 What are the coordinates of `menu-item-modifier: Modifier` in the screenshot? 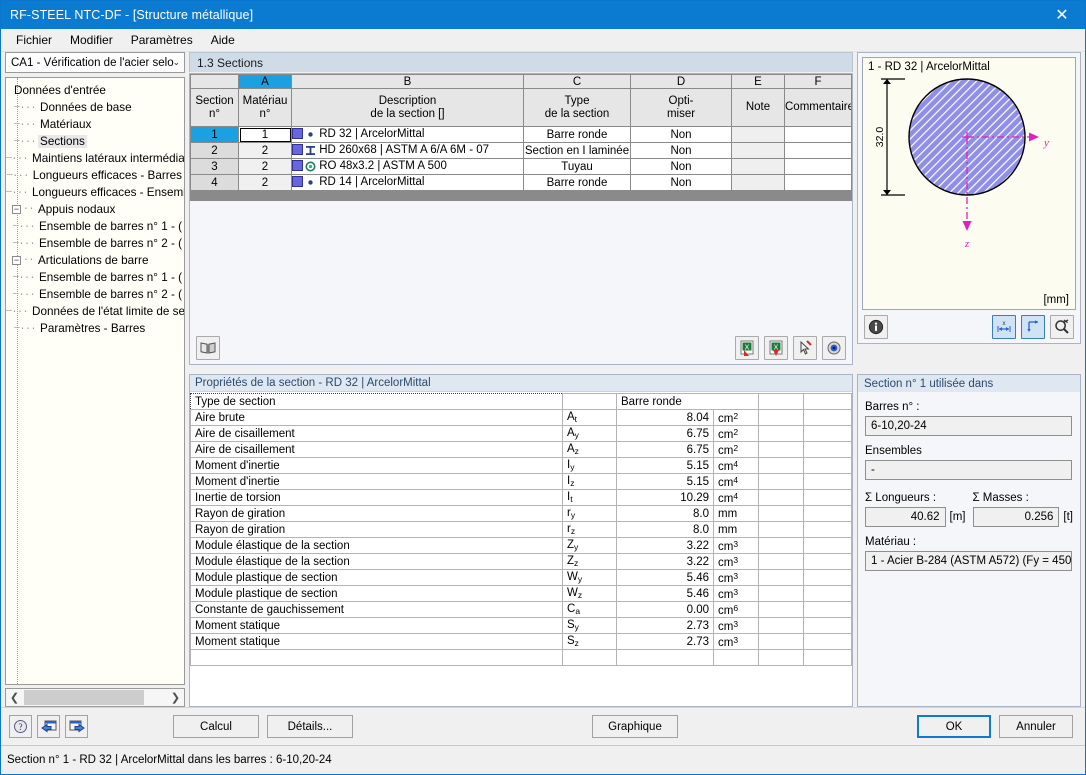 It's located at (91, 40).